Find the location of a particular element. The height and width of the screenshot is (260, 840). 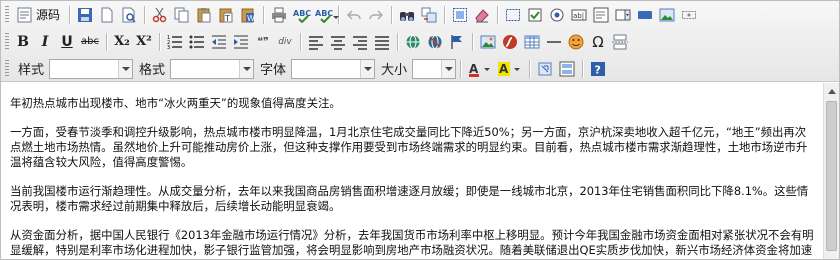

superscript-button: X² is located at coordinates (144, 42).